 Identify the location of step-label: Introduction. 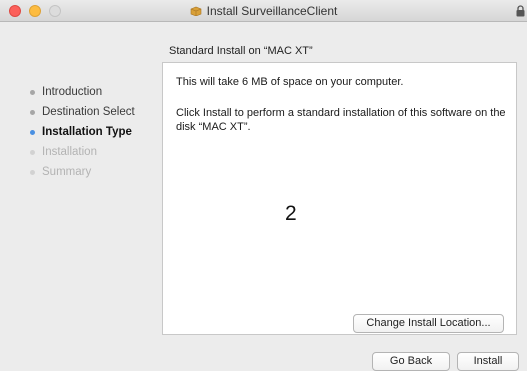
(72, 92).